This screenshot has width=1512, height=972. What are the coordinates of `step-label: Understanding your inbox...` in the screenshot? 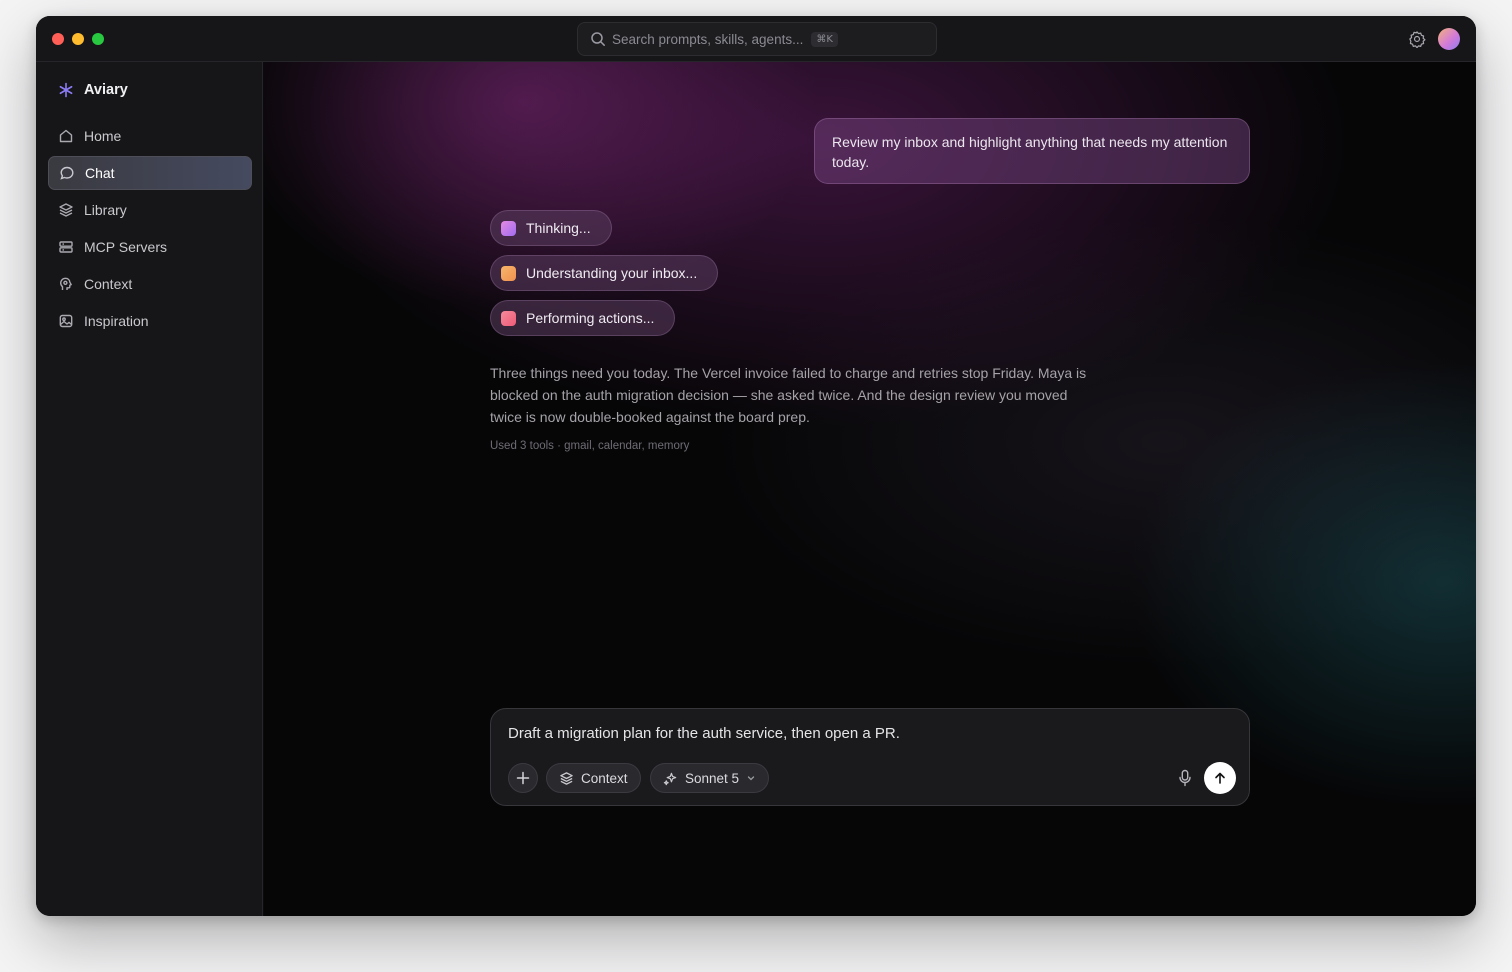 It's located at (612, 273).